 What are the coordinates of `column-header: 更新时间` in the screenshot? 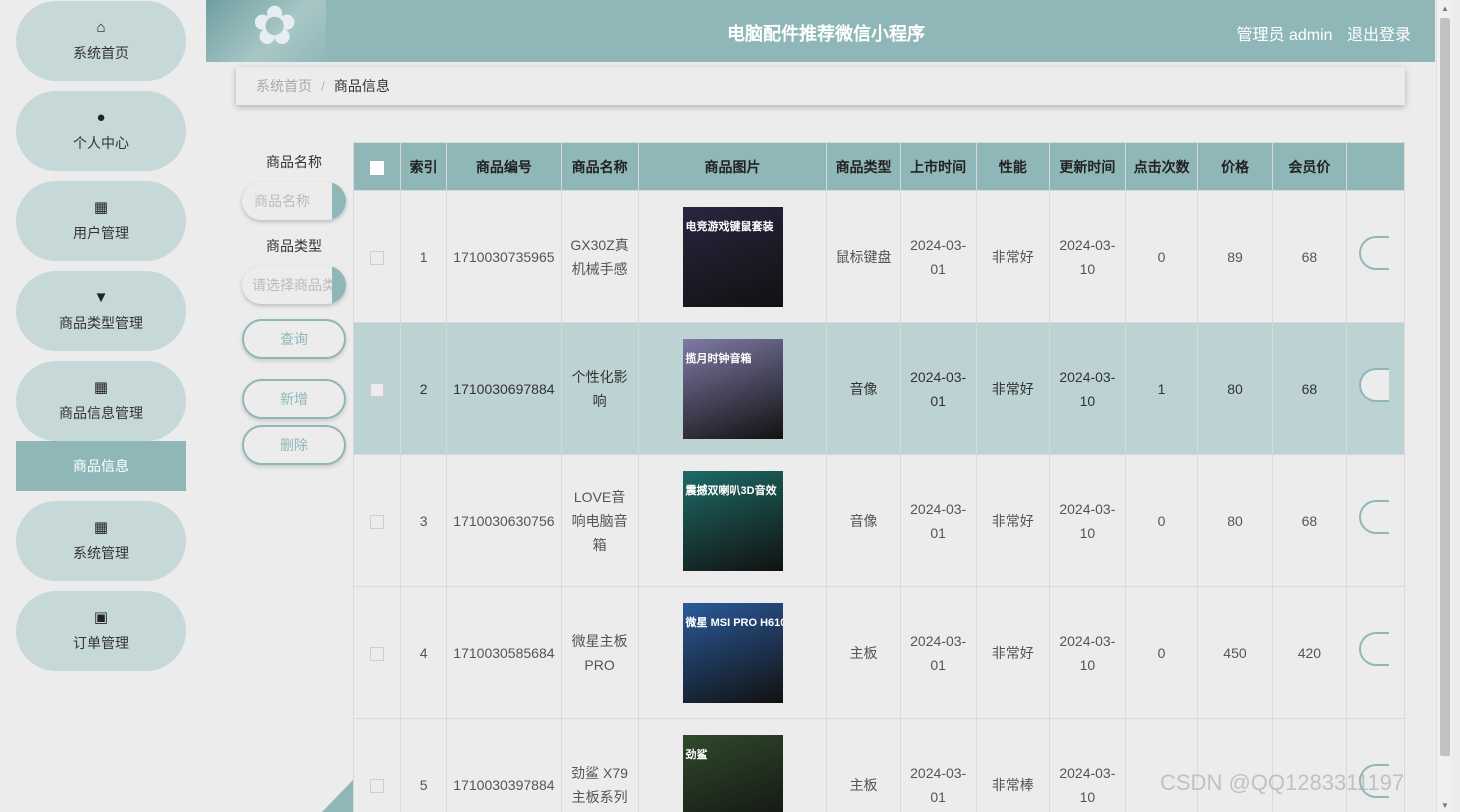 It's located at (1087, 166).